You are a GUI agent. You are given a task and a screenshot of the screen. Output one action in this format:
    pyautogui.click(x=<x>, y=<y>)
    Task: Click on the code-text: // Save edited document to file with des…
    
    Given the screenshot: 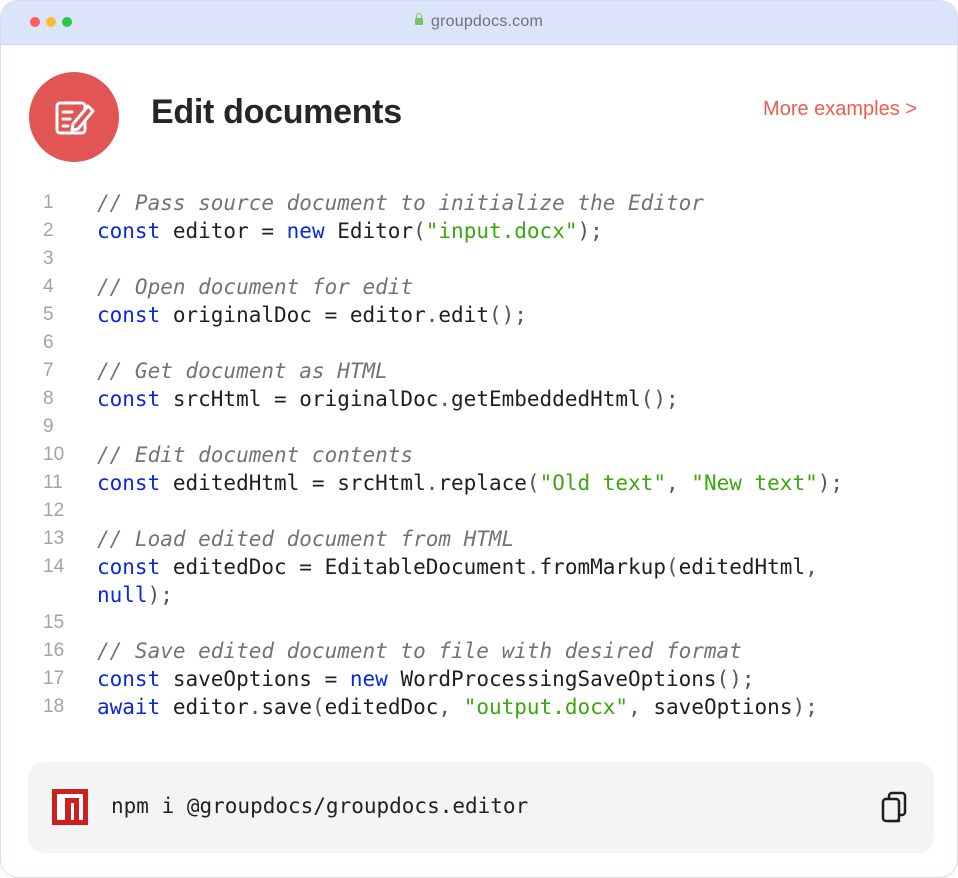 What is the action you would take?
    pyautogui.click(x=419, y=651)
    